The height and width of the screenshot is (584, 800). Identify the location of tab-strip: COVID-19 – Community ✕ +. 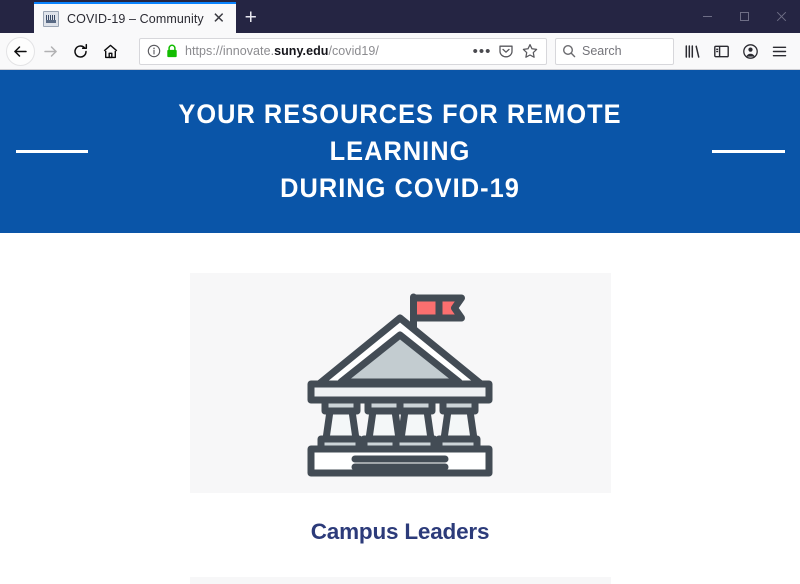
(133, 16).